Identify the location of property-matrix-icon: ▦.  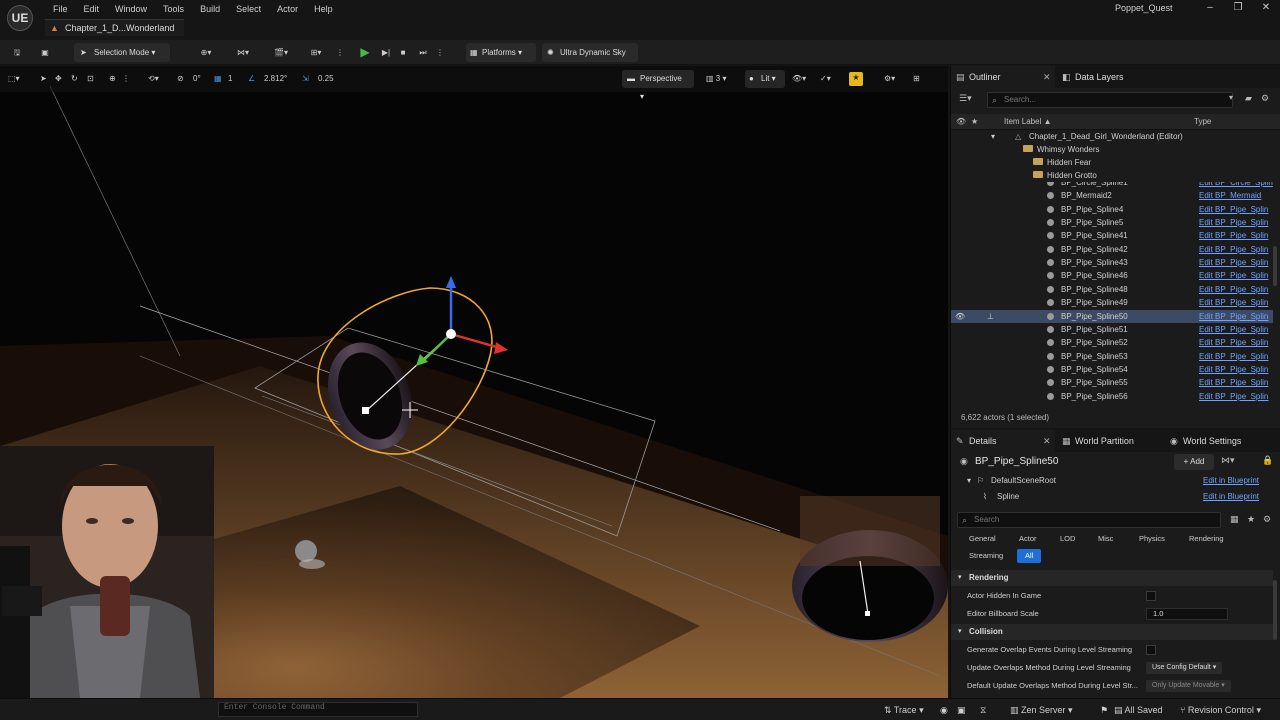
(1234, 519).